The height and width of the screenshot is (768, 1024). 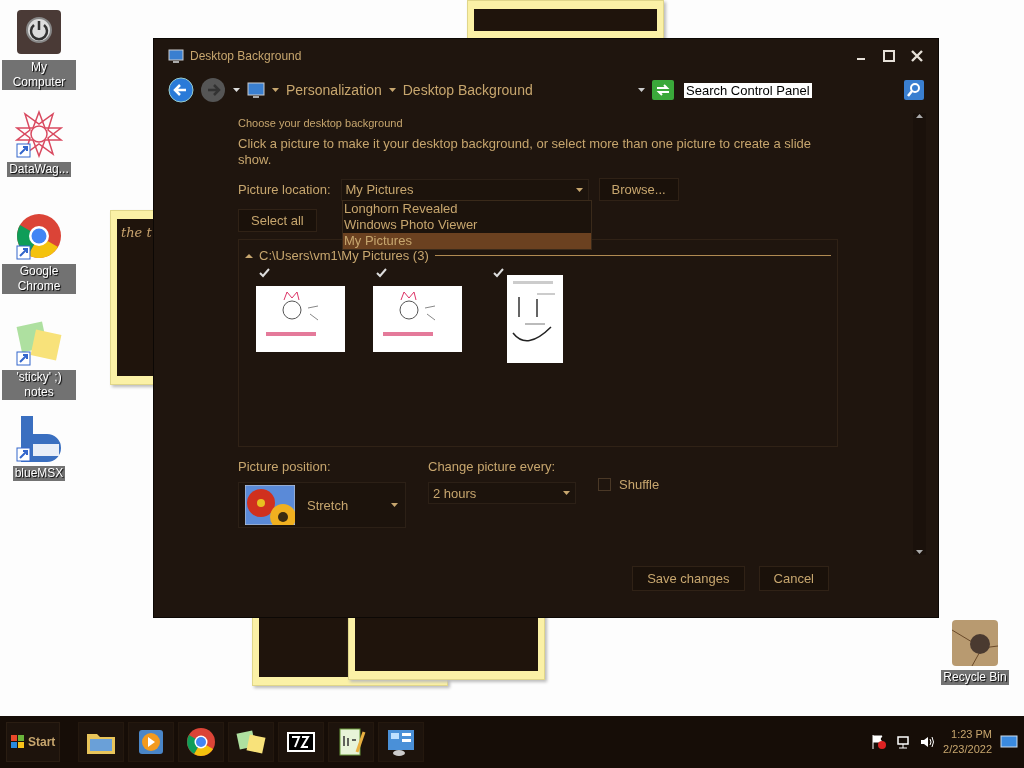 I want to click on power-icon, so click(x=39, y=32).